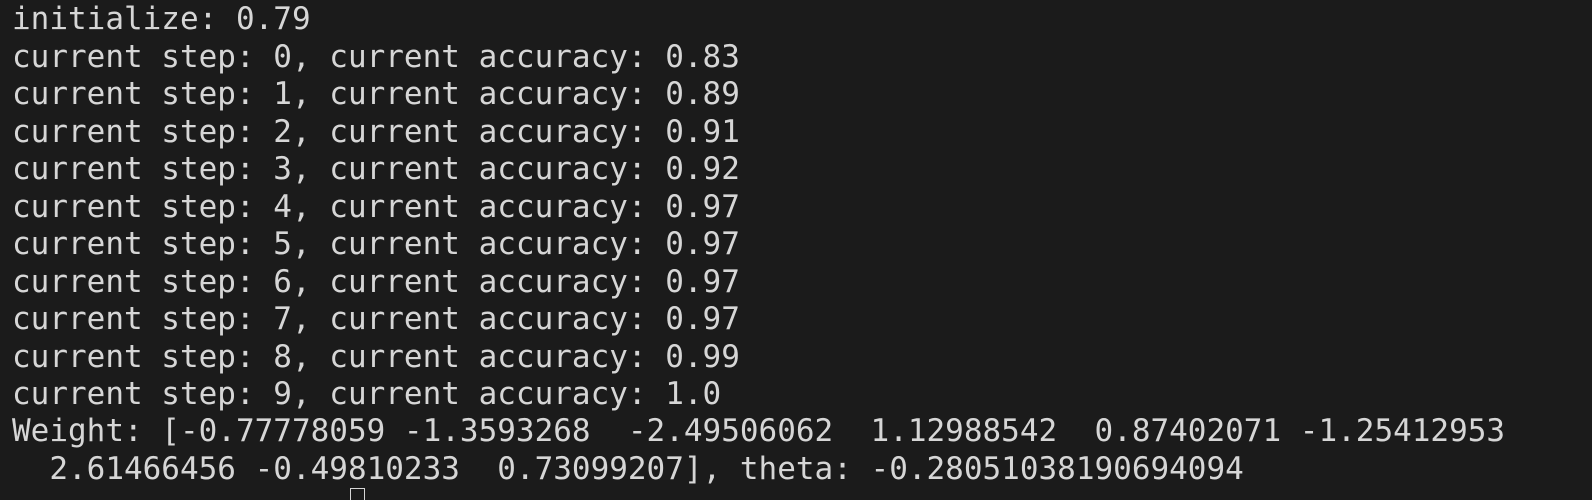 The image size is (1592, 500). Describe the element at coordinates (376, 244) in the screenshot. I see `output-line-step-5: current step: 5, current accuracy: 0.97` at that location.